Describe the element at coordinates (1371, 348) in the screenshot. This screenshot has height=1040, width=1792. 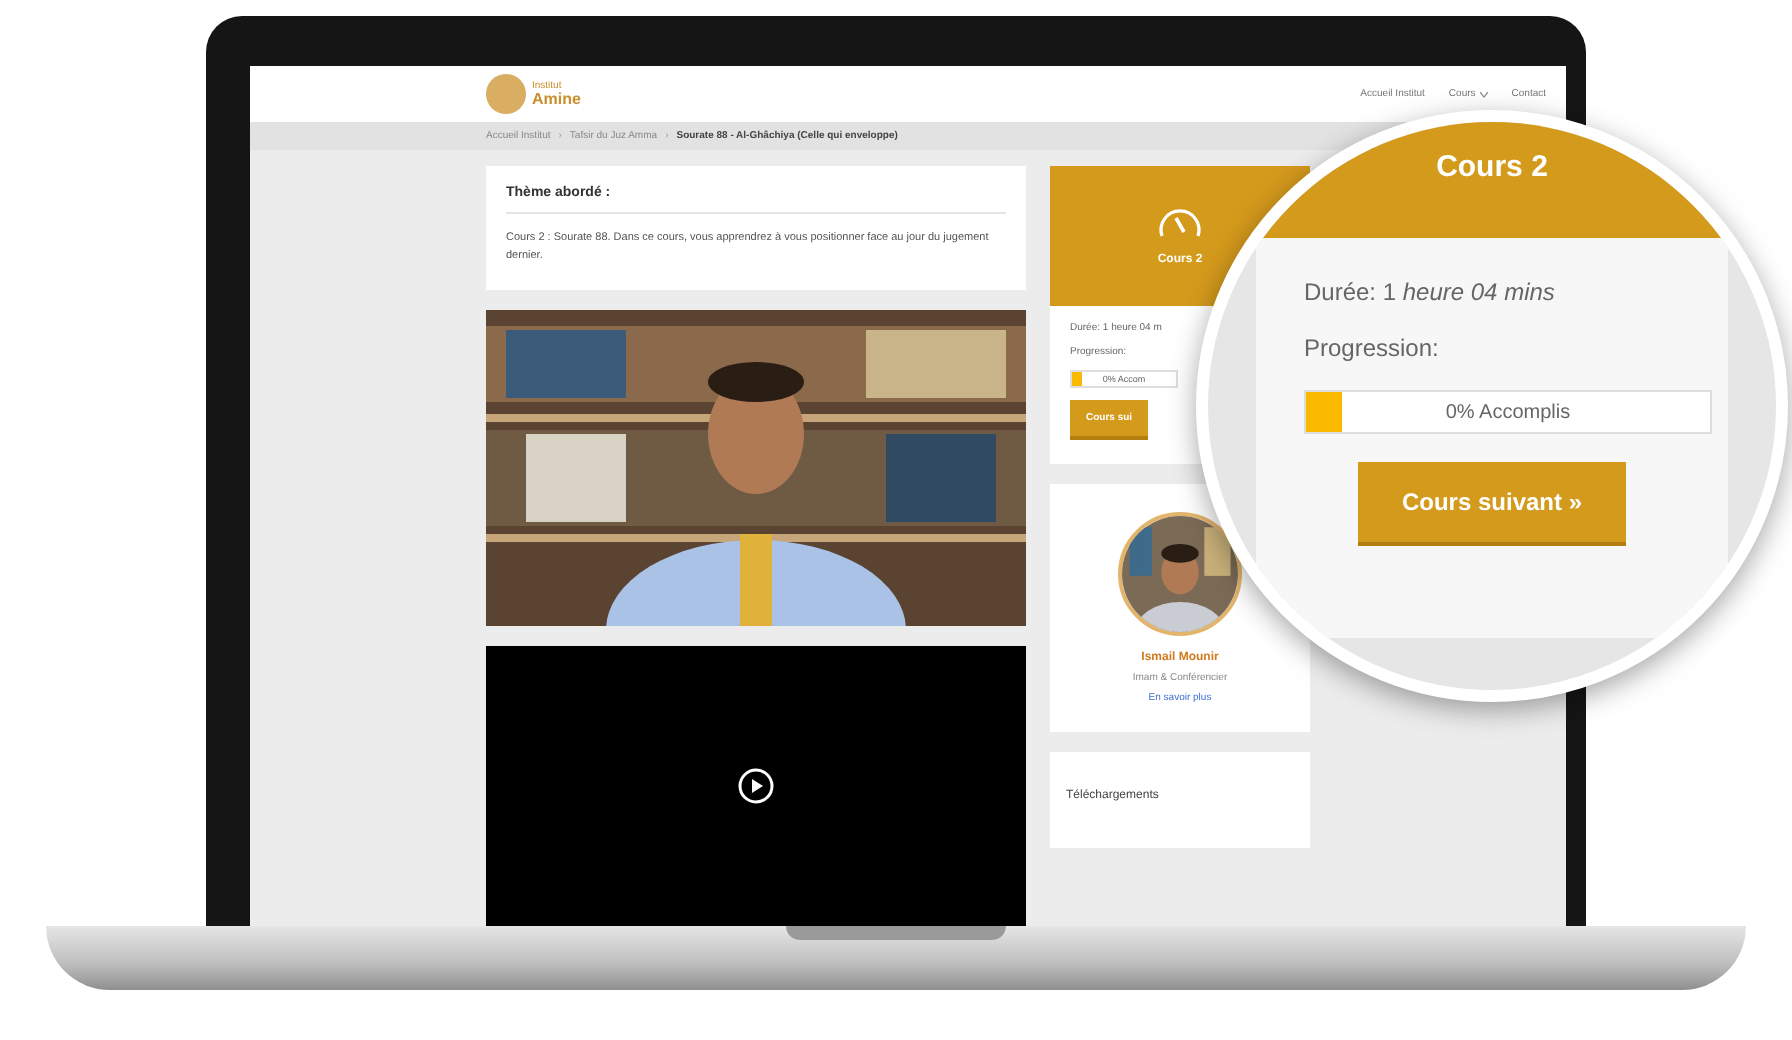
I see `progress-label: Progression:` at that location.